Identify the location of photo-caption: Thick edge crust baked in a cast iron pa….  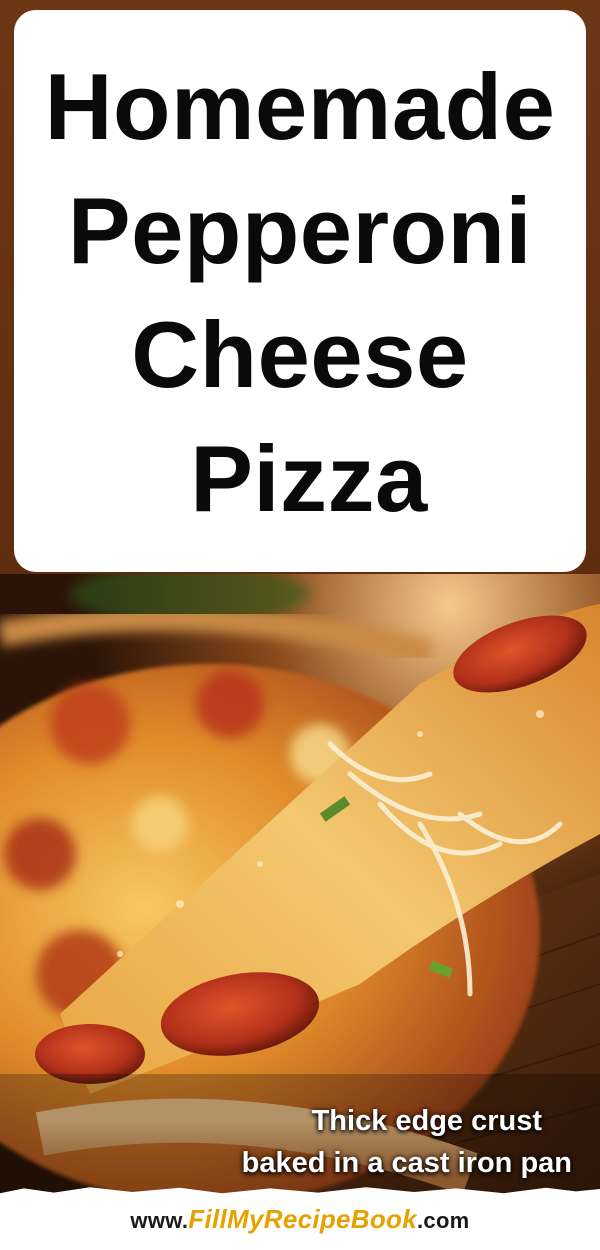
(407, 1142).